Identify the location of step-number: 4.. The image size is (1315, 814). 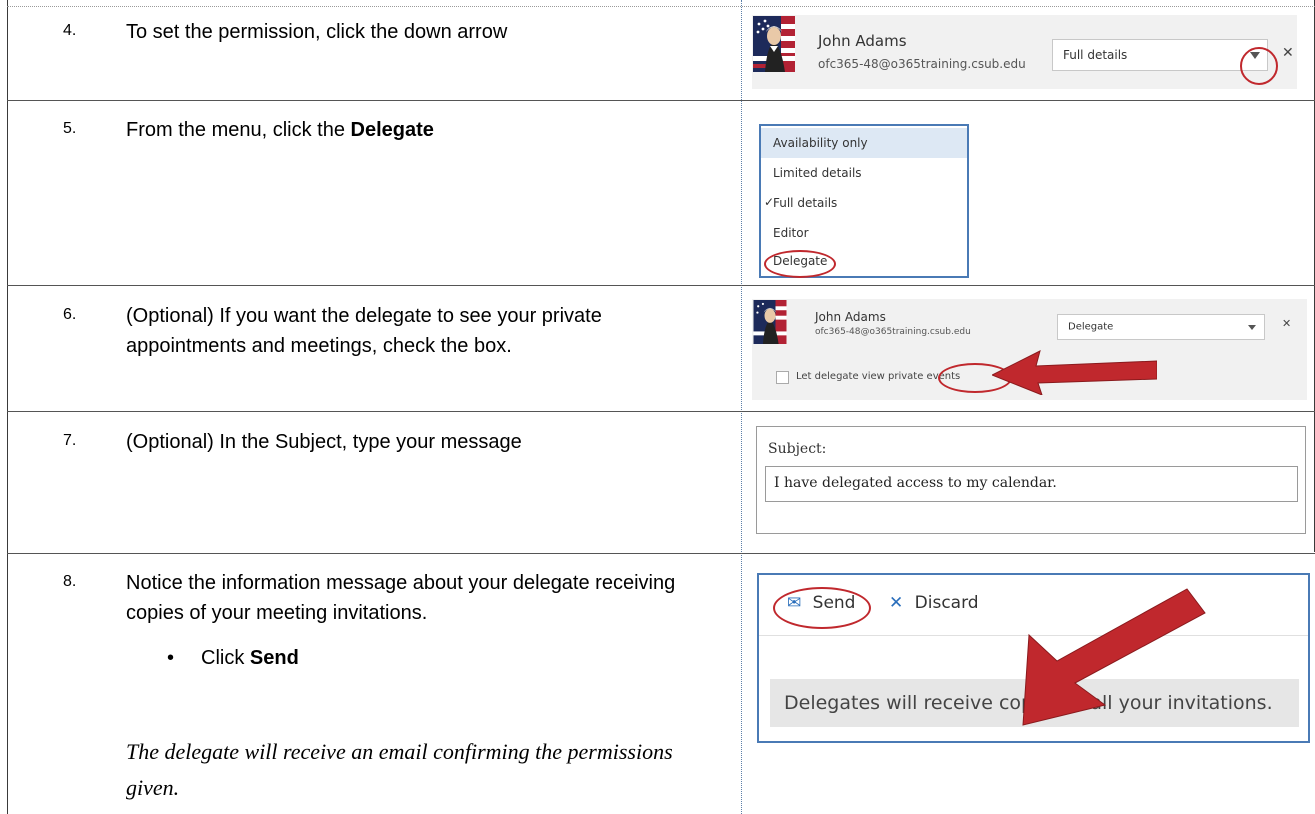
(70, 30).